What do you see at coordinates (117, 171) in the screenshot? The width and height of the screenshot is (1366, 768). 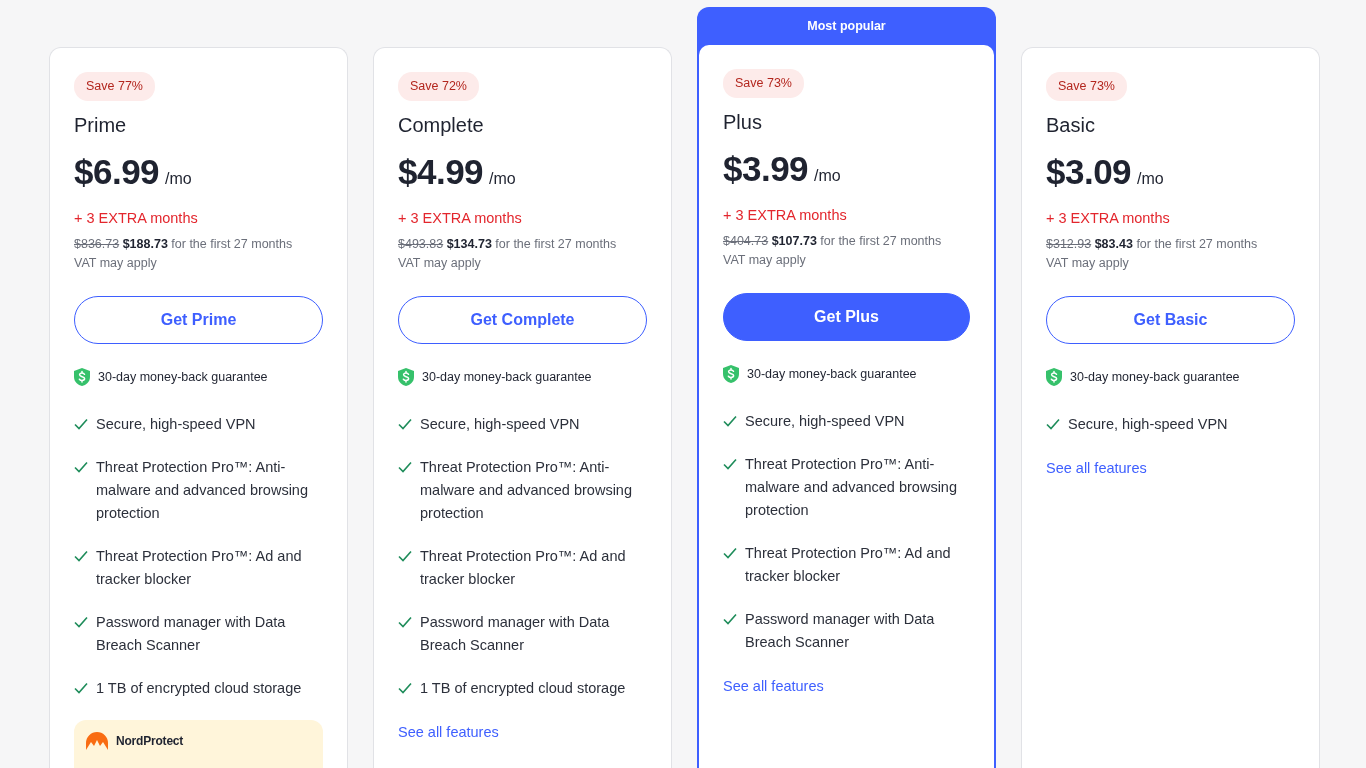 I see `plan-price: $6.99` at bounding box center [117, 171].